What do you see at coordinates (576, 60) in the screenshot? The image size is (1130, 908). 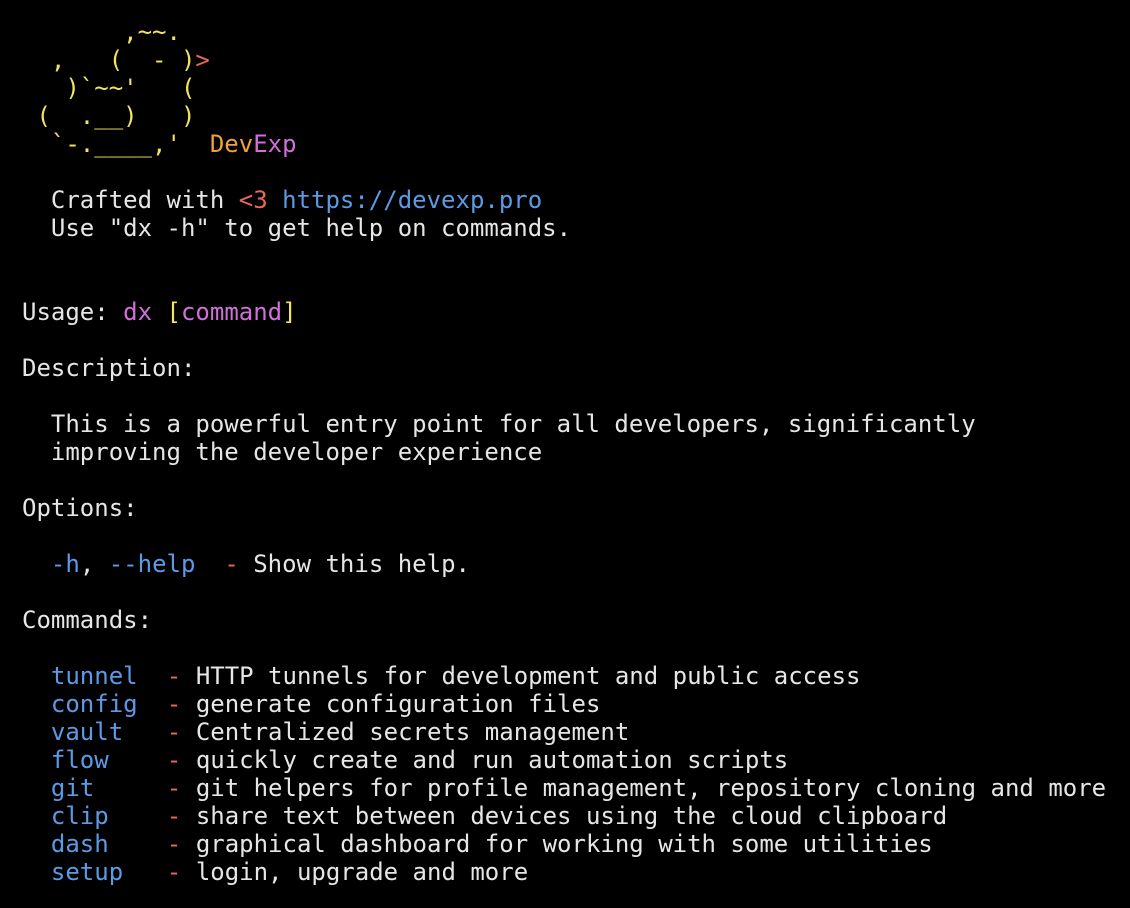 I see `ascii-line: , ( - )>` at bounding box center [576, 60].